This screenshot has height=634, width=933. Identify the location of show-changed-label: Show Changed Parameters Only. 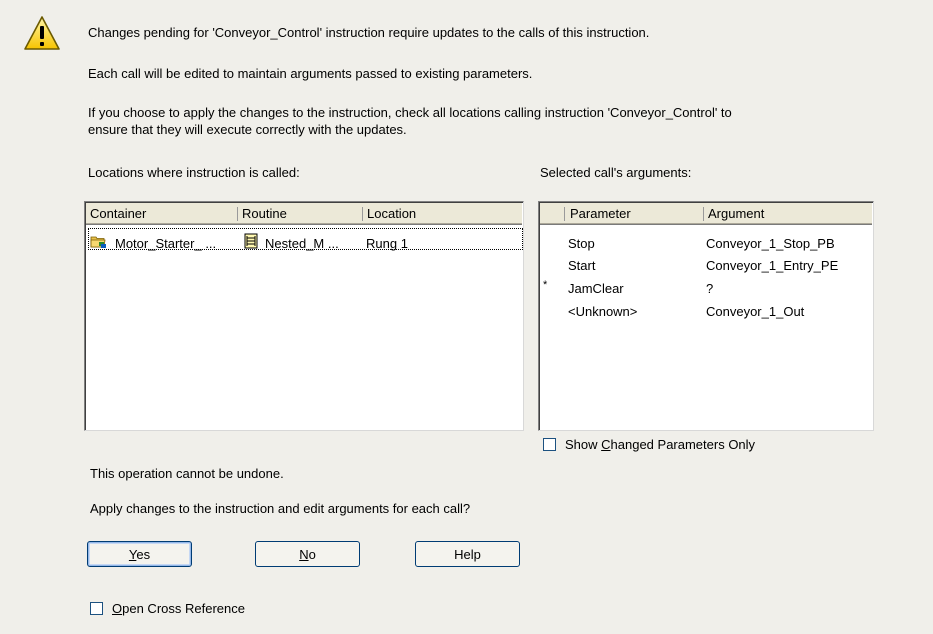
(660, 444).